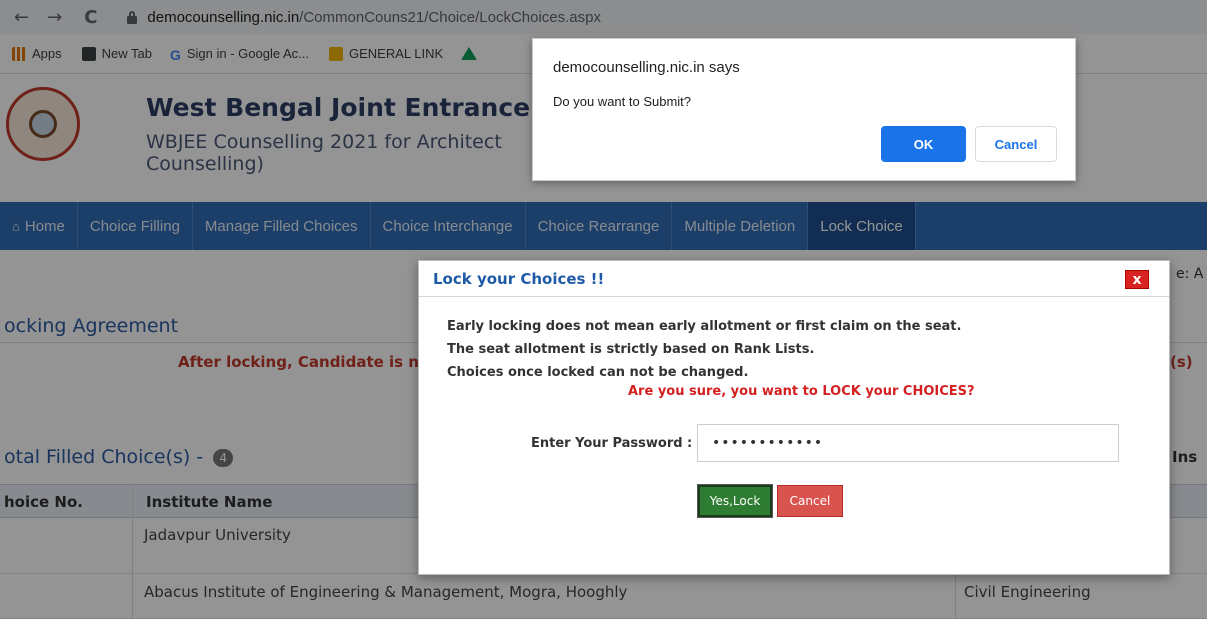  I want to click on dialog-message: Do you want to Submit?, so click(622, 101).